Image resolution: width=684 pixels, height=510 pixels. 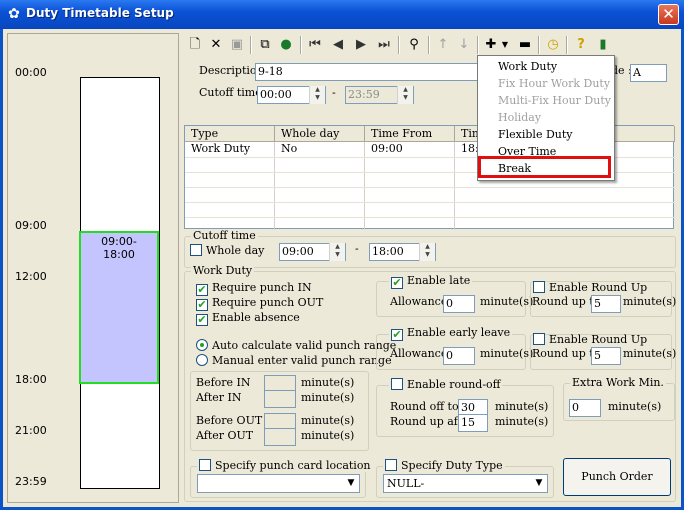 I want to click on timeline-block-end: 18:00, so click(x=119, y=254).